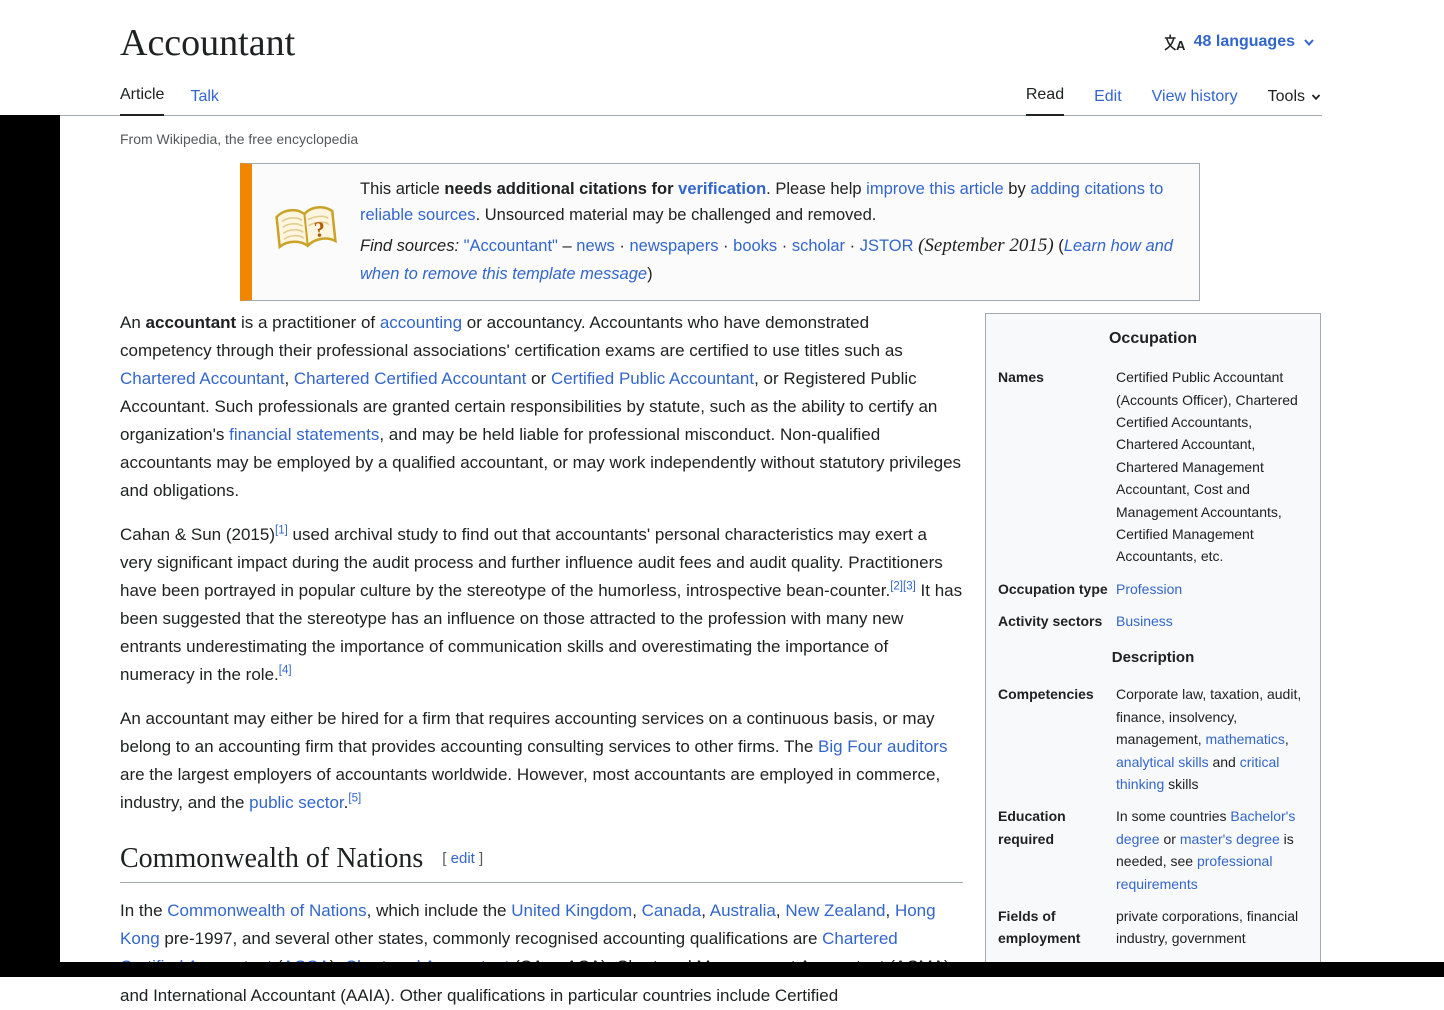 This screenshot has height=1010, width=1444. I want to click on namespace-tabs: Article Talk, so click(182, 101).